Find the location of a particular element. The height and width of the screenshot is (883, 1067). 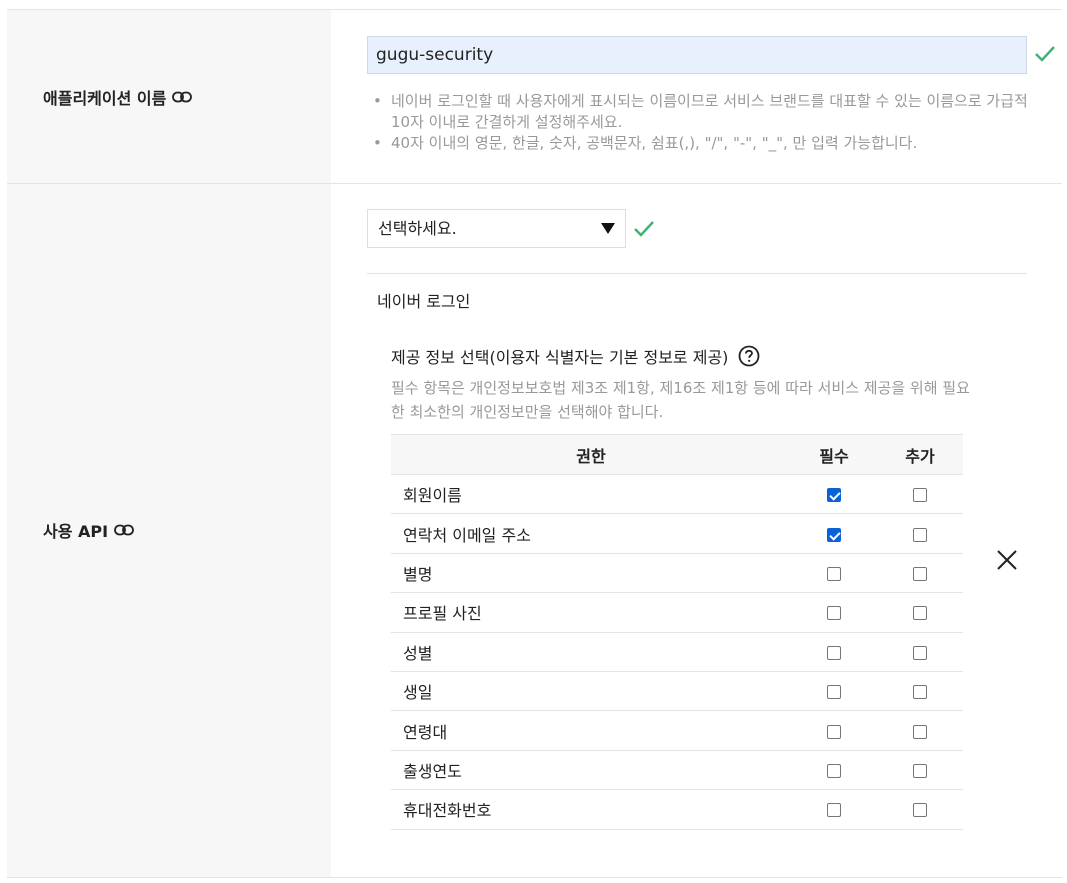

provide-info-title-text: 제공 정보 선택(이용자 식별자는 기본 정보로 제공) is located at coordinates (560, 357).